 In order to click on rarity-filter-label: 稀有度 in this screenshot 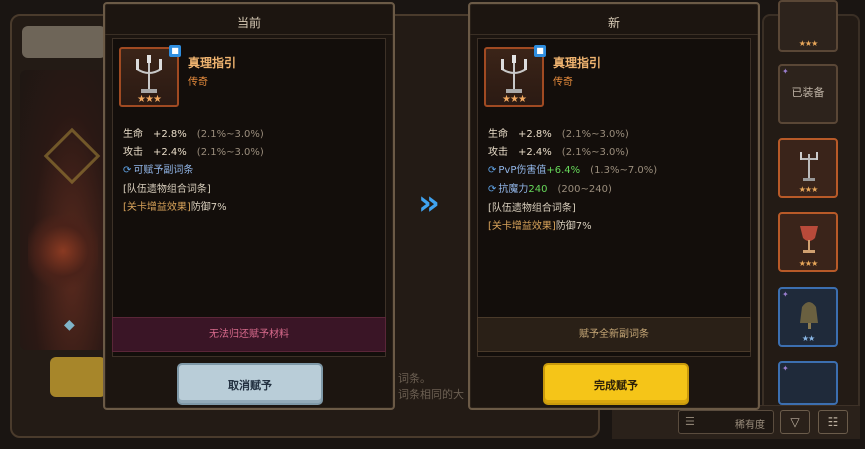, I will do `click(750, 425)`.